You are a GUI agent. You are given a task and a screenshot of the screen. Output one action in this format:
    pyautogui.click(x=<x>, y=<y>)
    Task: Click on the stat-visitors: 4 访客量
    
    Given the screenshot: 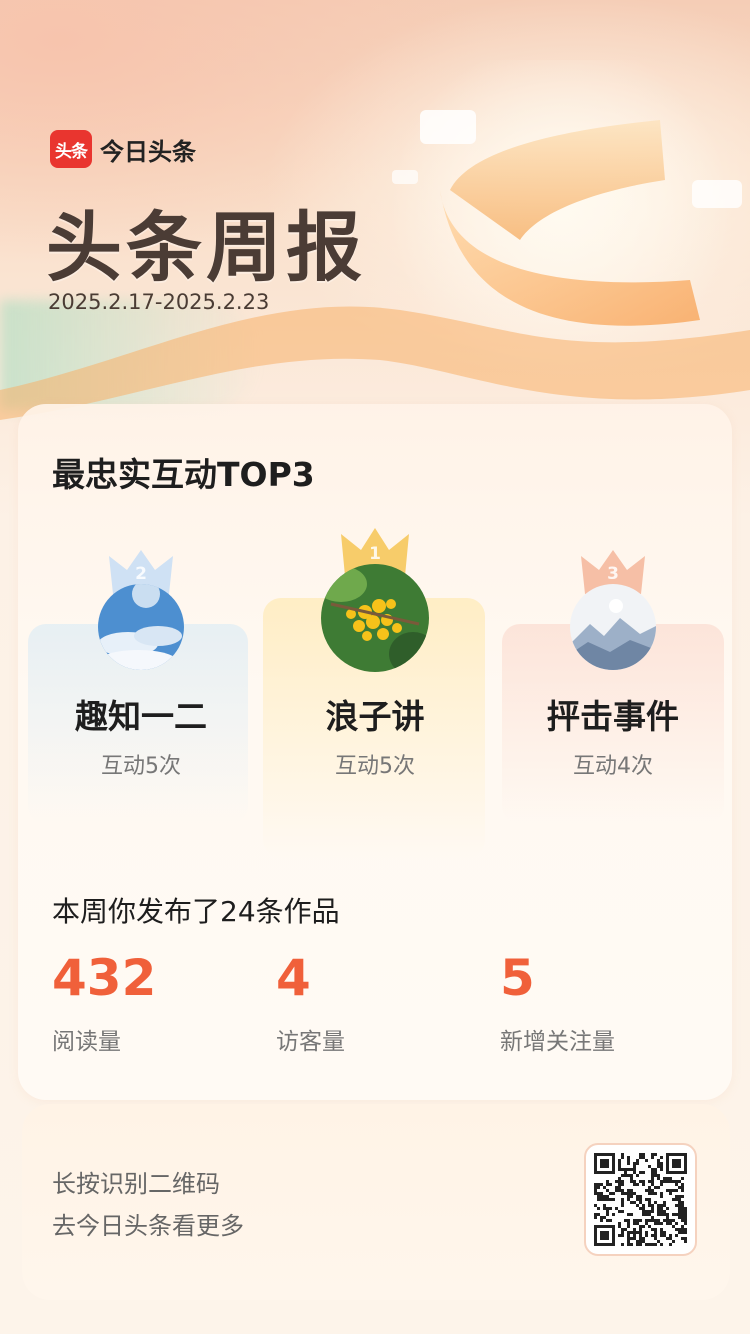 What is the action you would take?
    pyautogui.click(x=310, y=1002)
    